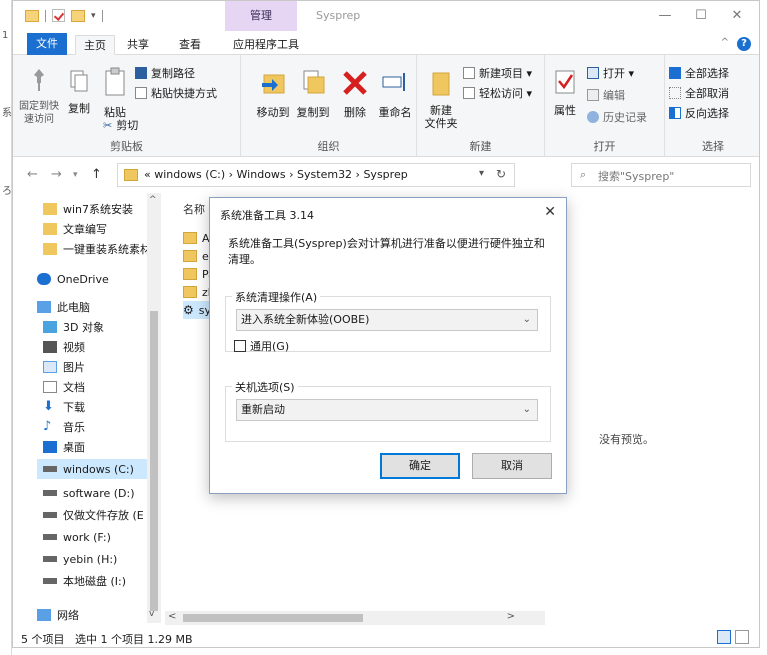  Describe the element at coordinates (737, 16) in the screenshot. I see `close-button: ✕` at that location.